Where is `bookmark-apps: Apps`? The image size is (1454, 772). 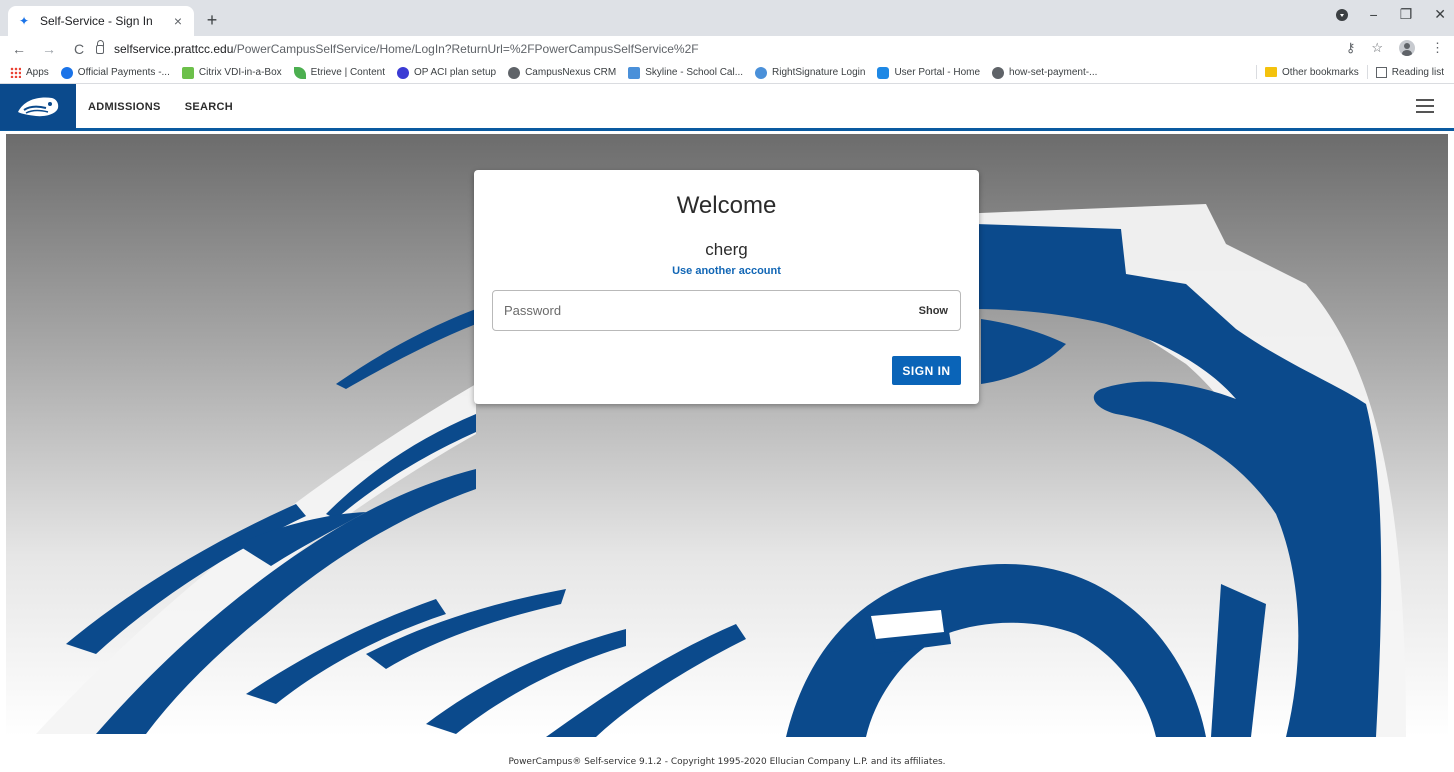 bookmark-apps: Apps is located at coordinates (29, 72).